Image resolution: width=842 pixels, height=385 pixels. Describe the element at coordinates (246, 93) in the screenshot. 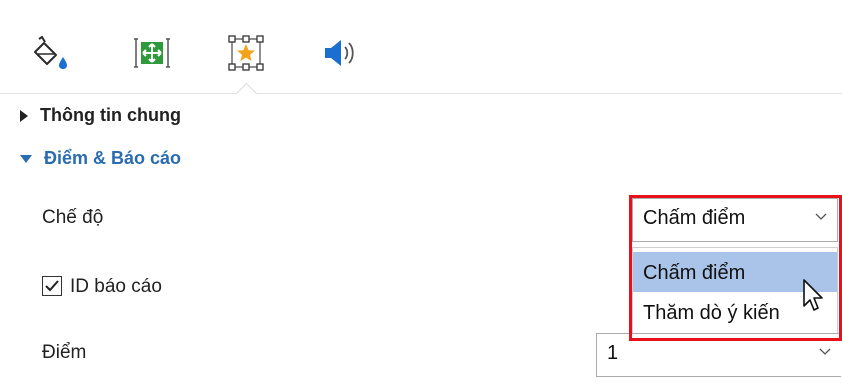

I see `tab-selected-indicator` at that location.